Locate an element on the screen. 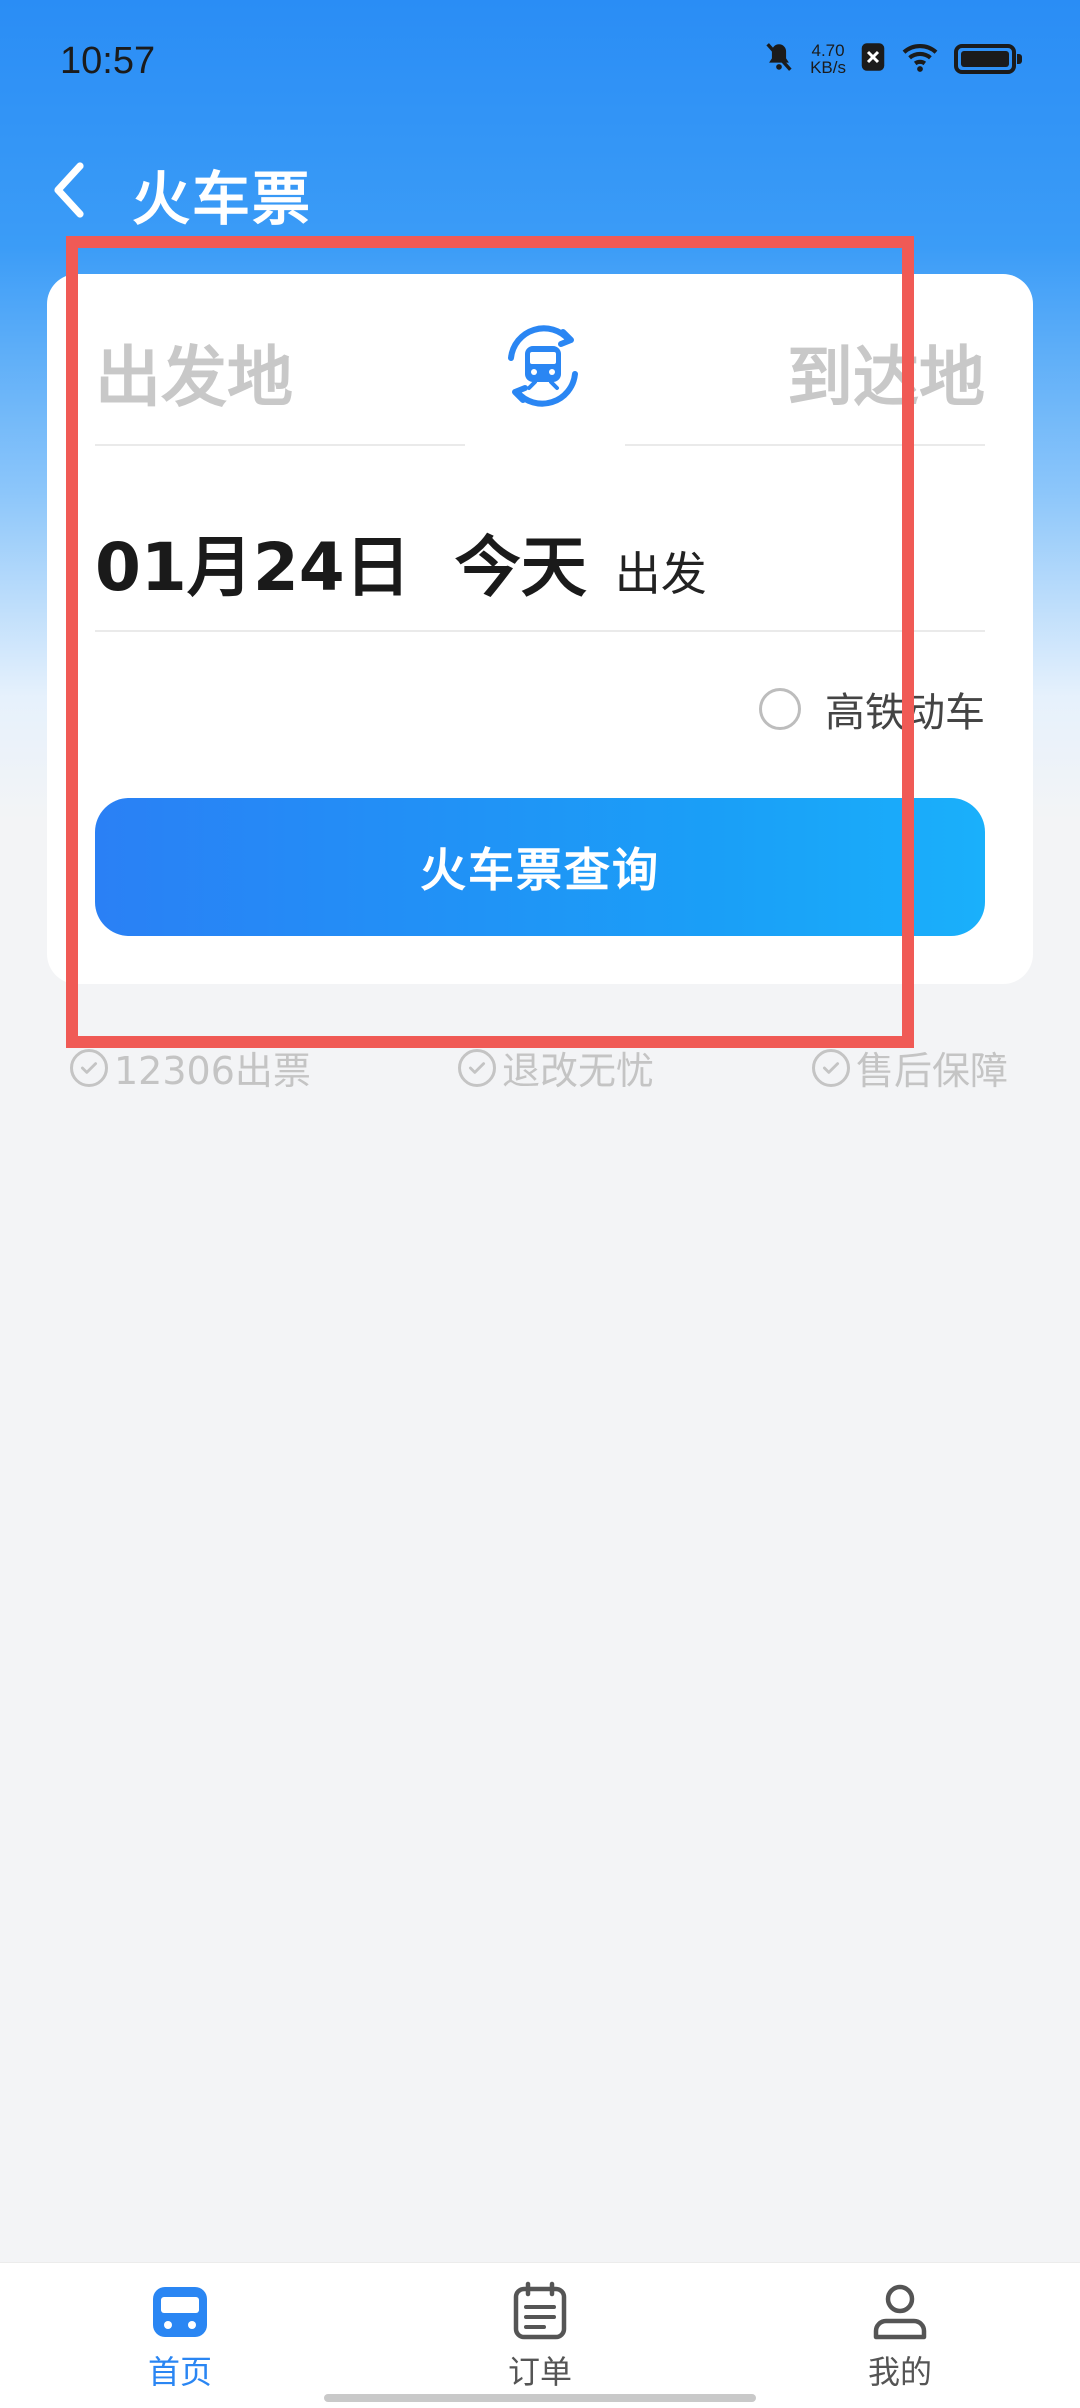  chevron-left-icon is located at coordinates (69, 190).